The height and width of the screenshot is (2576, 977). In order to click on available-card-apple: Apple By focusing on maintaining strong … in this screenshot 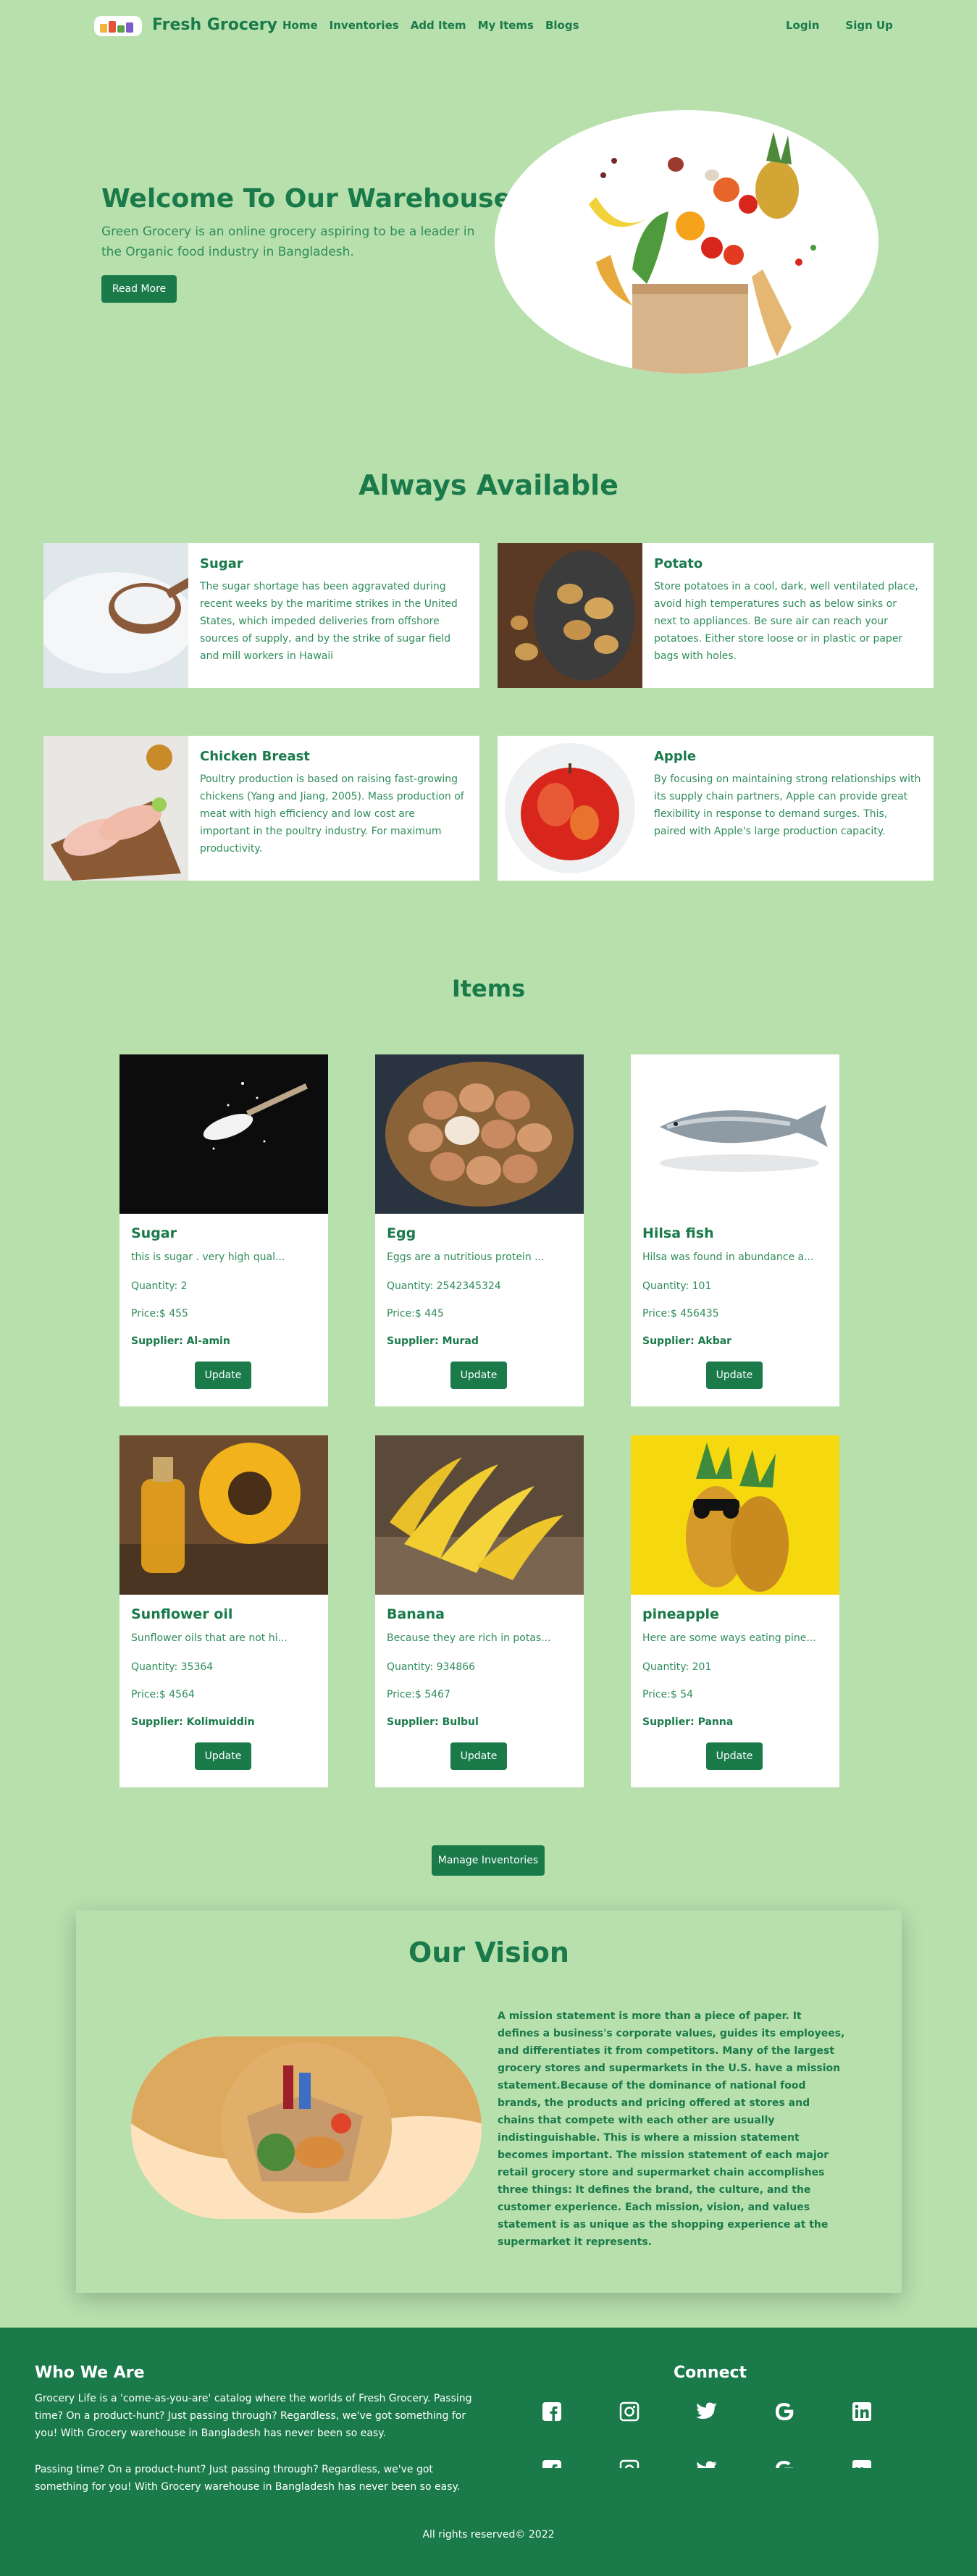, I will do `click(716, 808)`.